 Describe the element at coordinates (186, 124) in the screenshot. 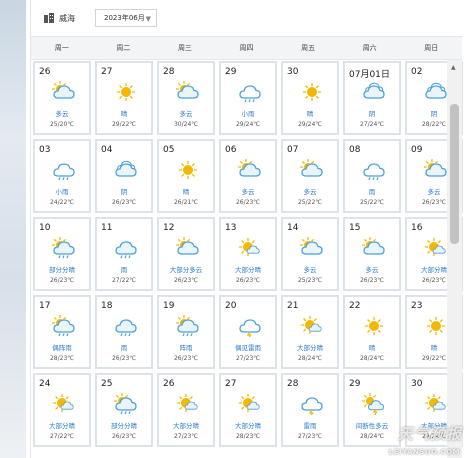

I see `temperature-range: 30/24℃` at that location.